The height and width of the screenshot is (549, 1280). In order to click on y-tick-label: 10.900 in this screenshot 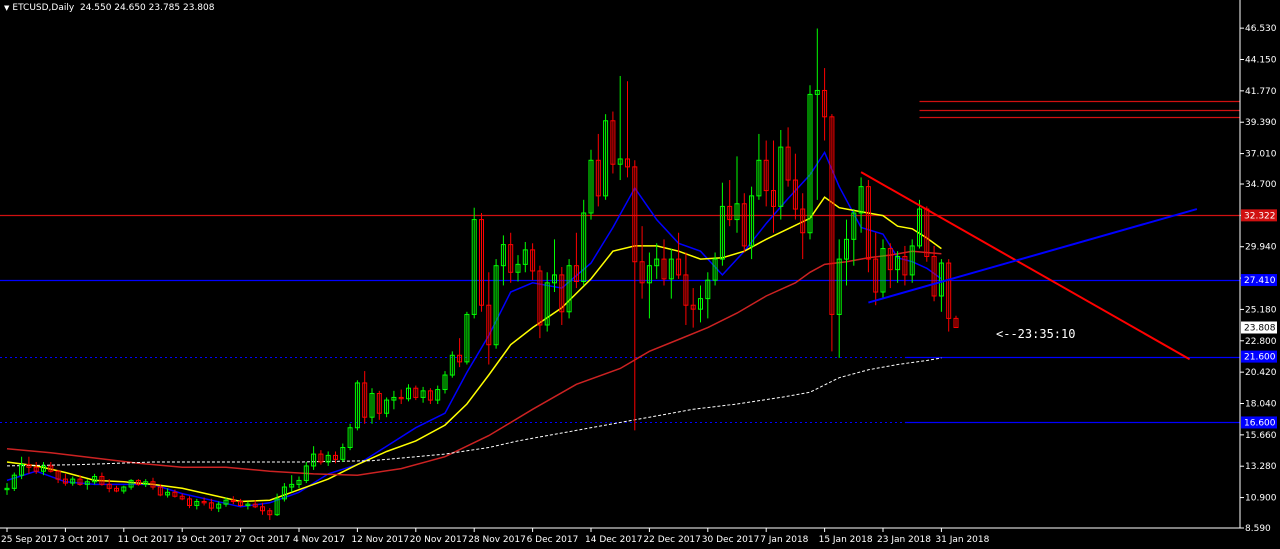, I will do `click(1261, 499)`.